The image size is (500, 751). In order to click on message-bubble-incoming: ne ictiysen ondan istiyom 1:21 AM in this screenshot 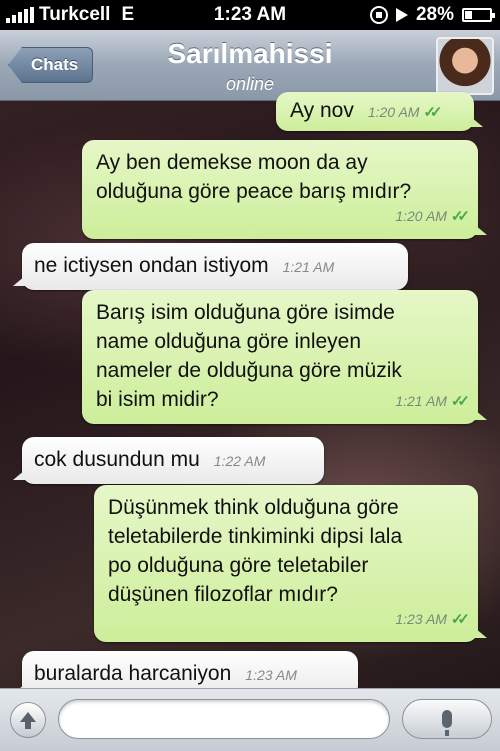, I will do `click(210, 266)`.